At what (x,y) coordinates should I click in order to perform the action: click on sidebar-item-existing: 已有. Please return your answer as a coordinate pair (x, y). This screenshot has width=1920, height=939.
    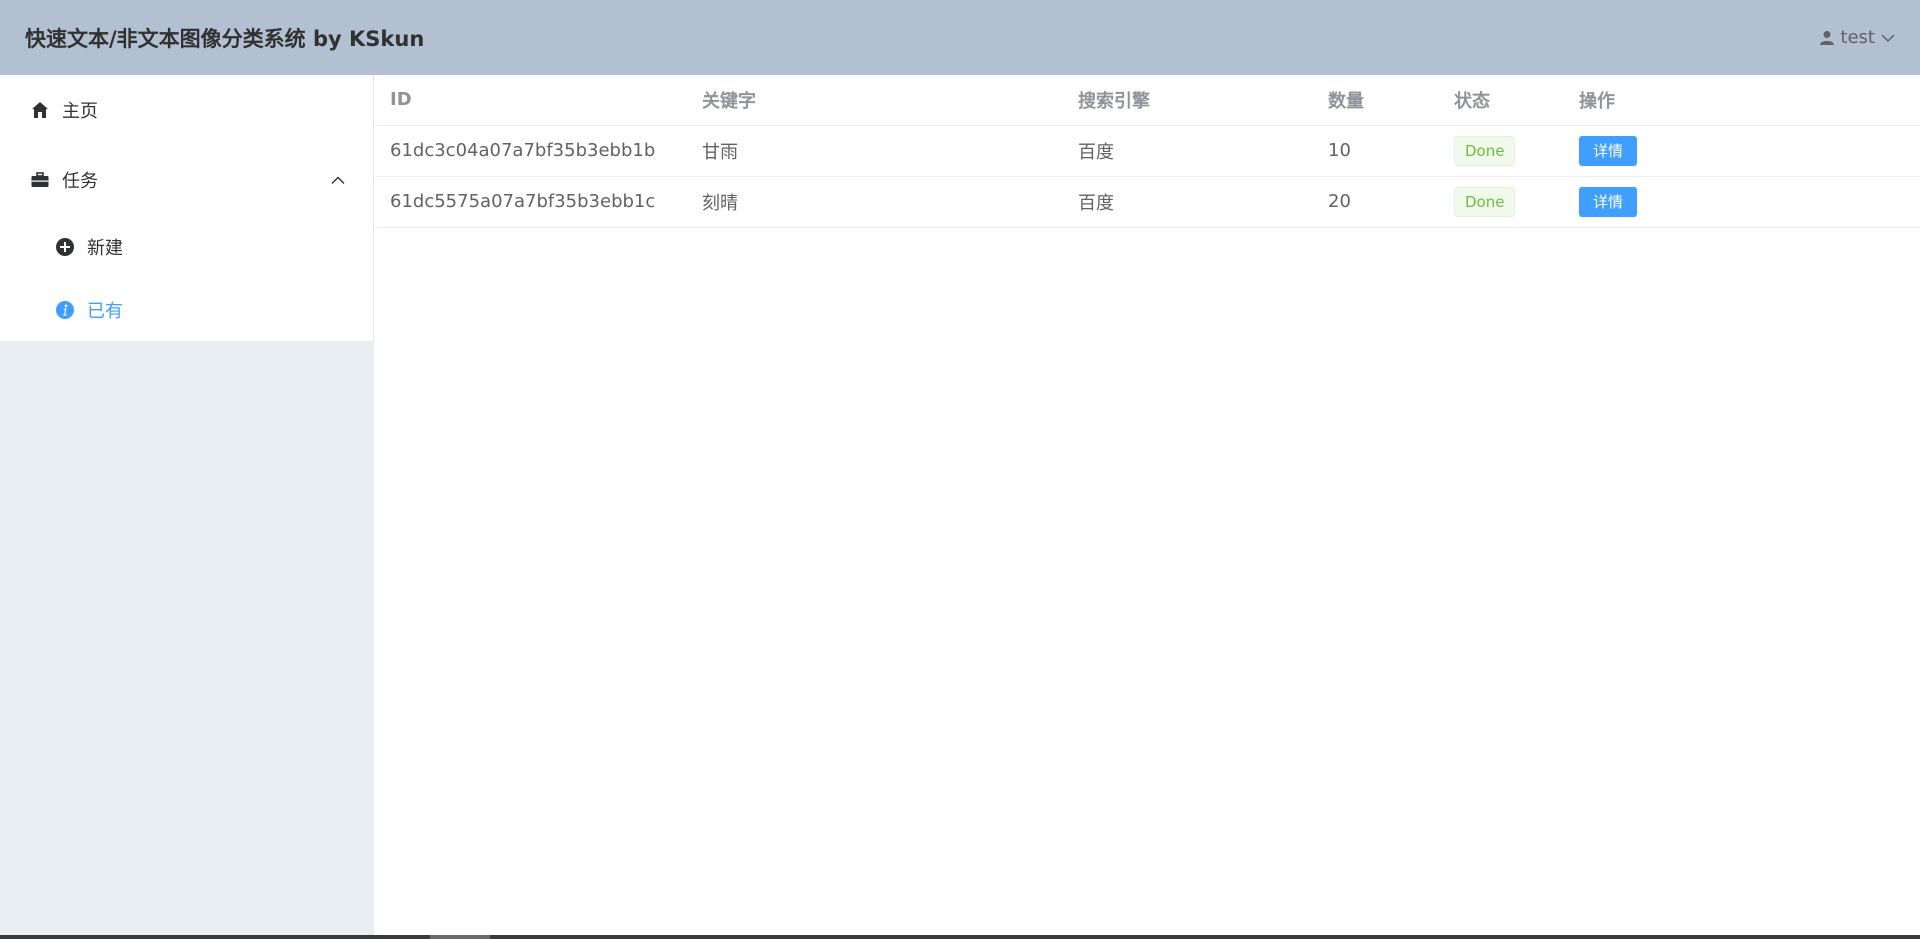
    Looking at the image, I should click on (186, 309).